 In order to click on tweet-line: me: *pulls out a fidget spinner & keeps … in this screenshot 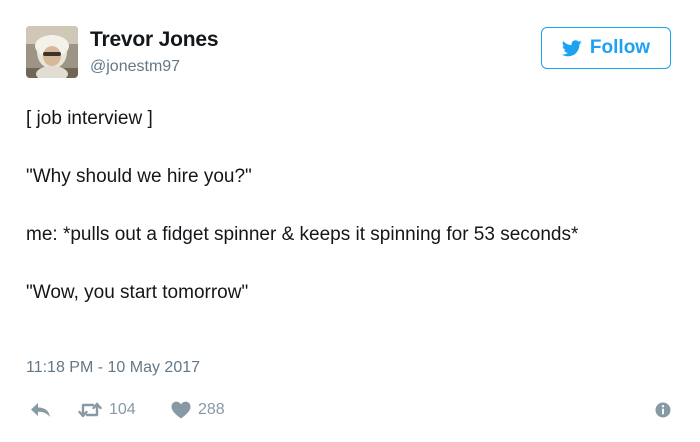, I will do `click(302, 234)`.